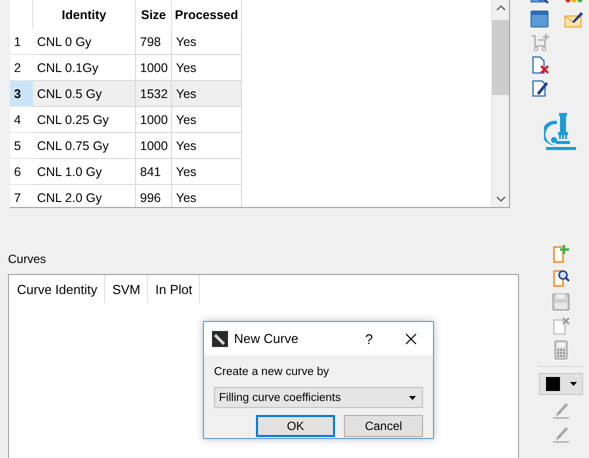 The width and height of the screenshot is (589, 458). What do you see at coordinates (126, 289) in the screenshot?
I see `column-header: SVM` at bounding box center [126, 289].